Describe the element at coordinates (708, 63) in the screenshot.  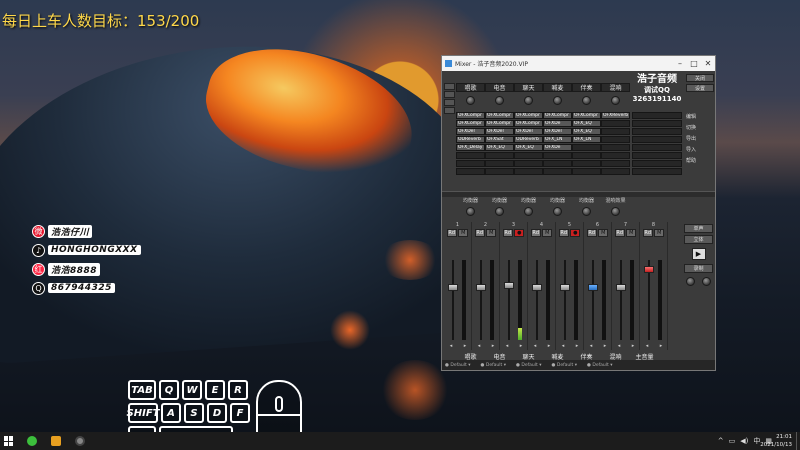
I see `close-icon: ✕` at that location.